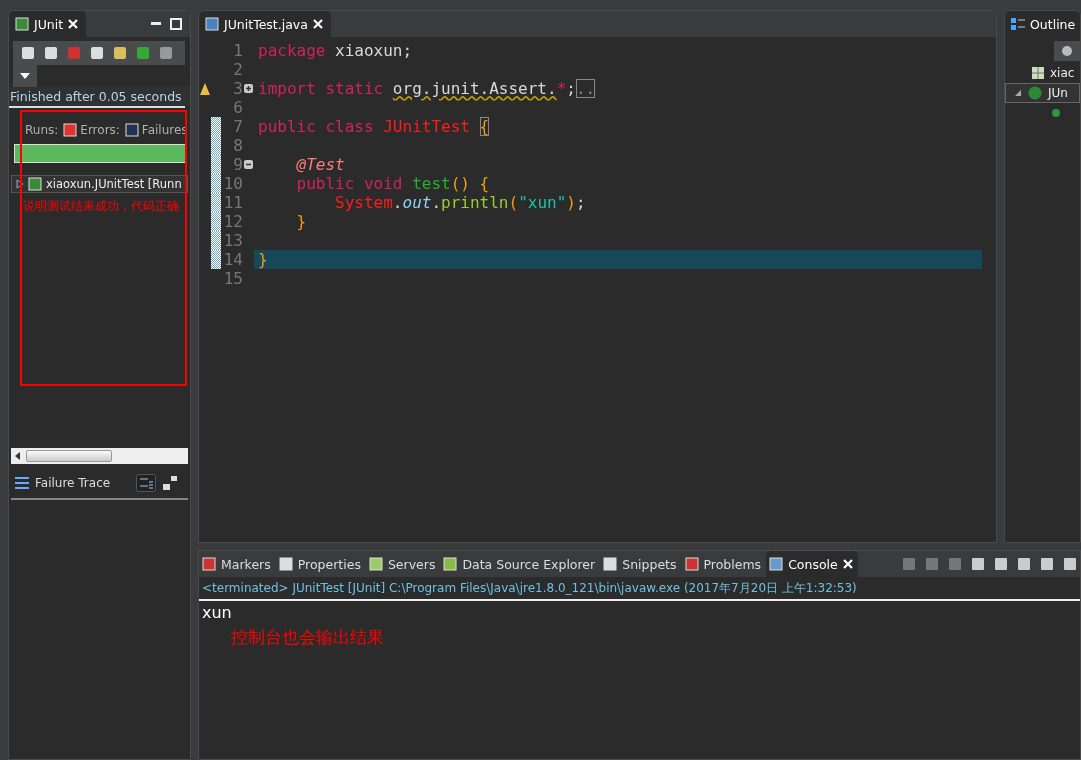 The image size is (1081, 760). What do you see at coordinates (170, 483) in the screenshot?
I see `compare-icon` at bounding box center [170, 483].